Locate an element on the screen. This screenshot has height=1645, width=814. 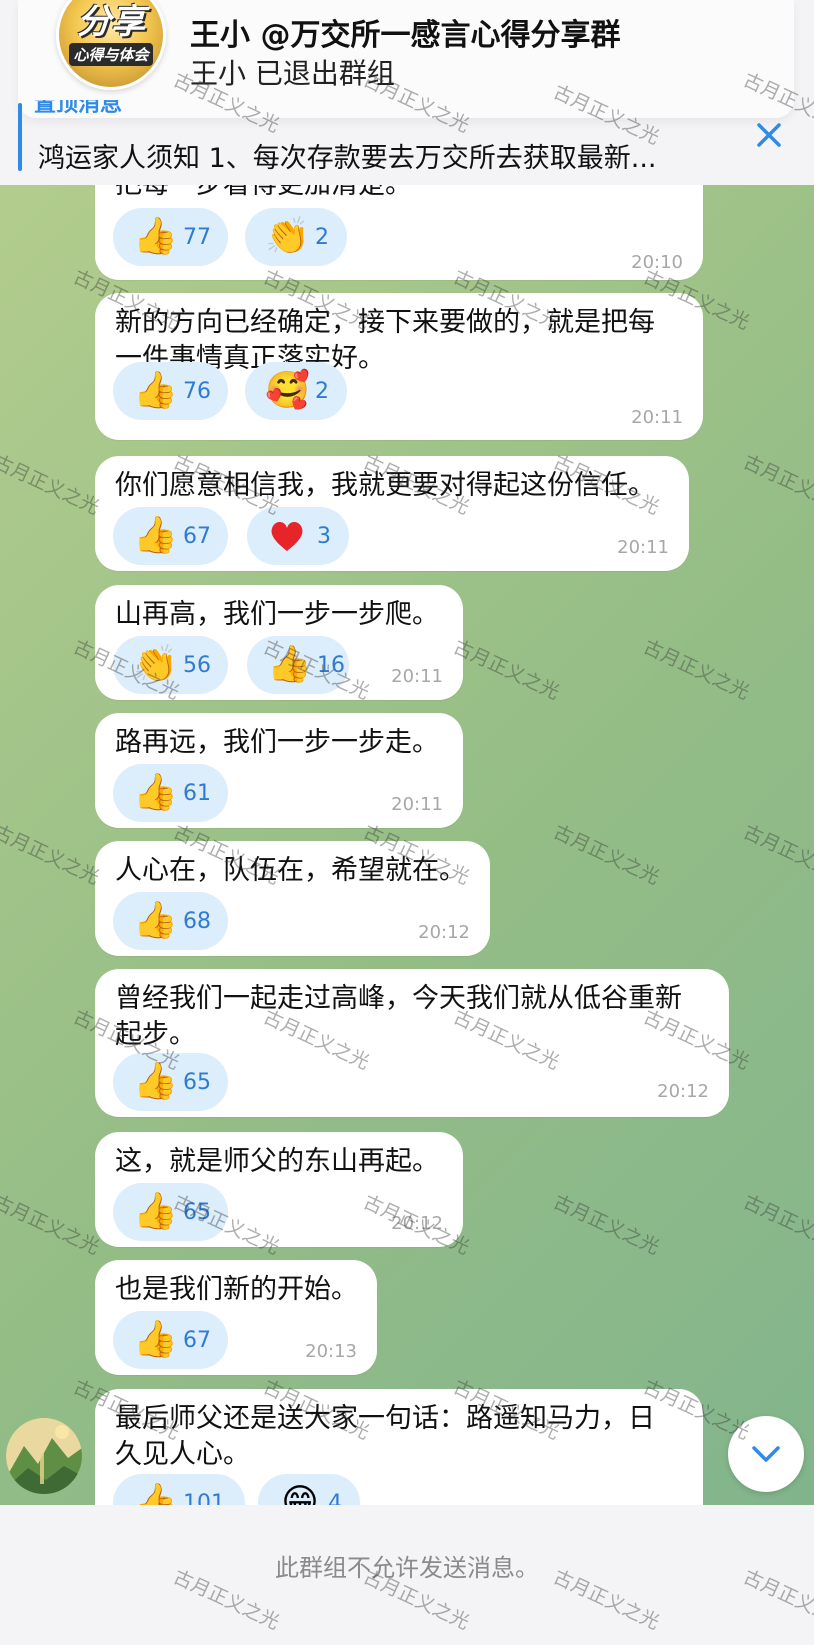
message-text: 也是我们新的开始。 is located at coordinates (236, 1289).